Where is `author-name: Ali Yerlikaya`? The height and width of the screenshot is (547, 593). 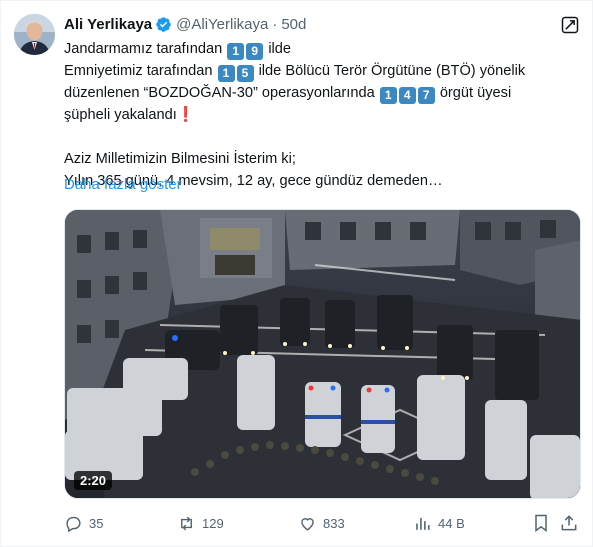 author-name: Ali Yerlikaya is located at coordinates (108, 24).